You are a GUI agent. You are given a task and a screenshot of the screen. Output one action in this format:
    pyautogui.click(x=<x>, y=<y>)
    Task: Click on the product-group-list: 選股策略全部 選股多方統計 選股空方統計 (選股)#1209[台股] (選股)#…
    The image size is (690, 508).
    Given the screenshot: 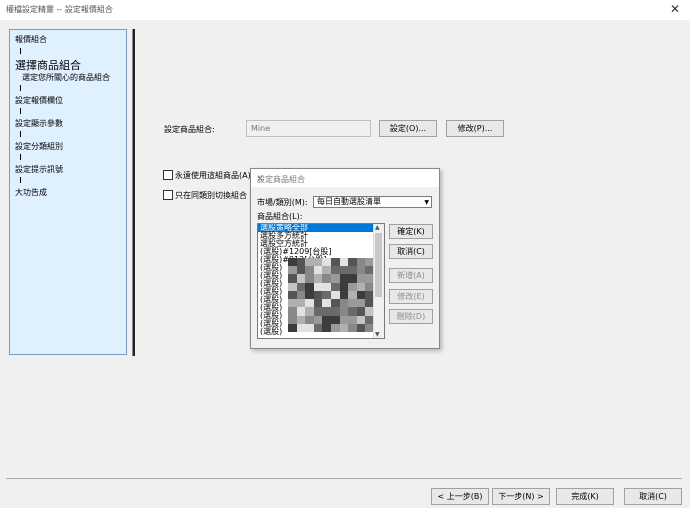 What is the action you would take?
    pyautogui.click(x=321, y=281)
    